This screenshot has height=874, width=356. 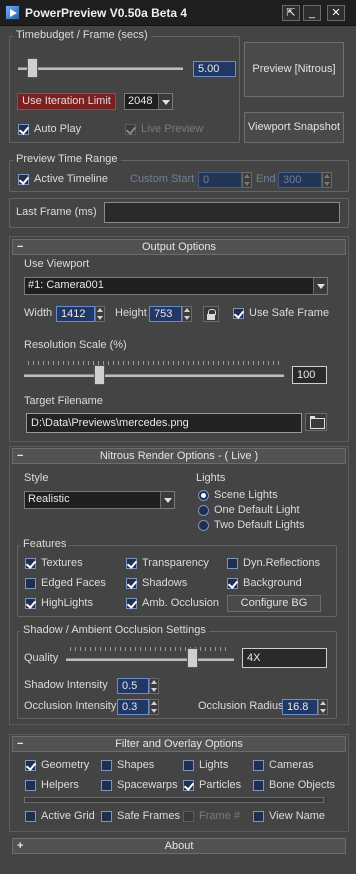 What do you see at coordinates (154, 686) in the screenshot?
I see `shadow-intensity-spinner` at bounding box center [154, 686].